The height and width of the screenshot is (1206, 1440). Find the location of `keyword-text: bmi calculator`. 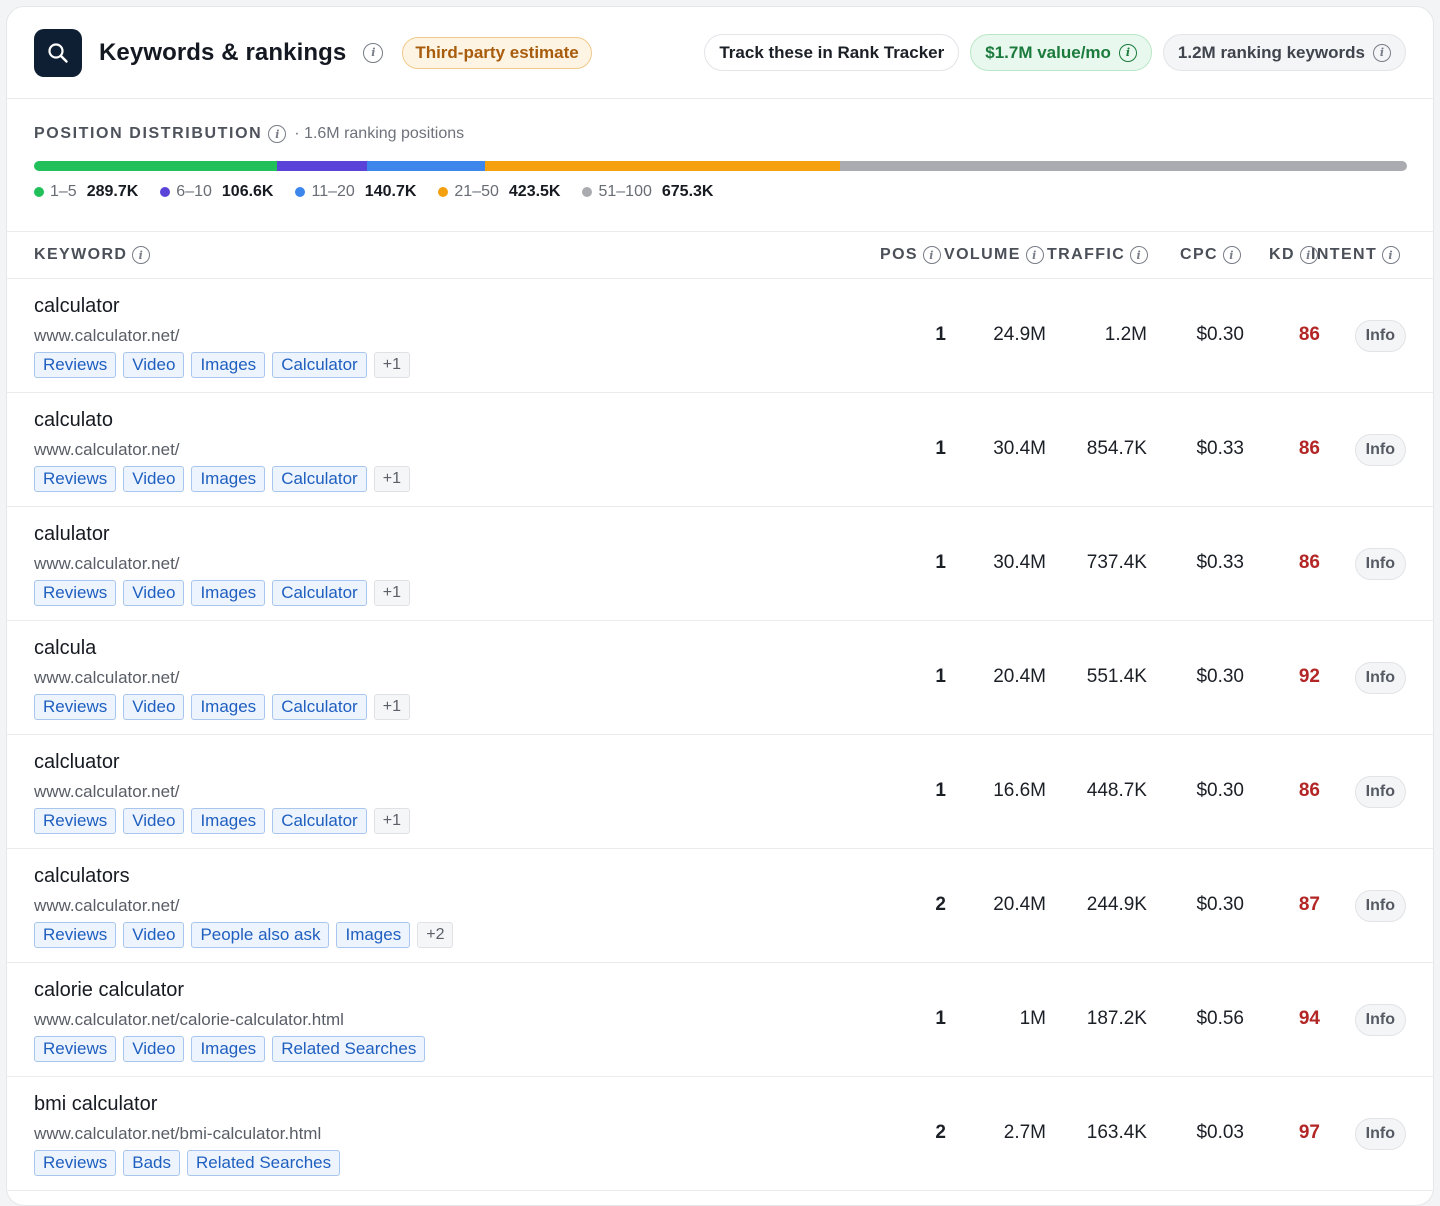

keyword-text: bmi calculator is located at coordinates (95, 1104).